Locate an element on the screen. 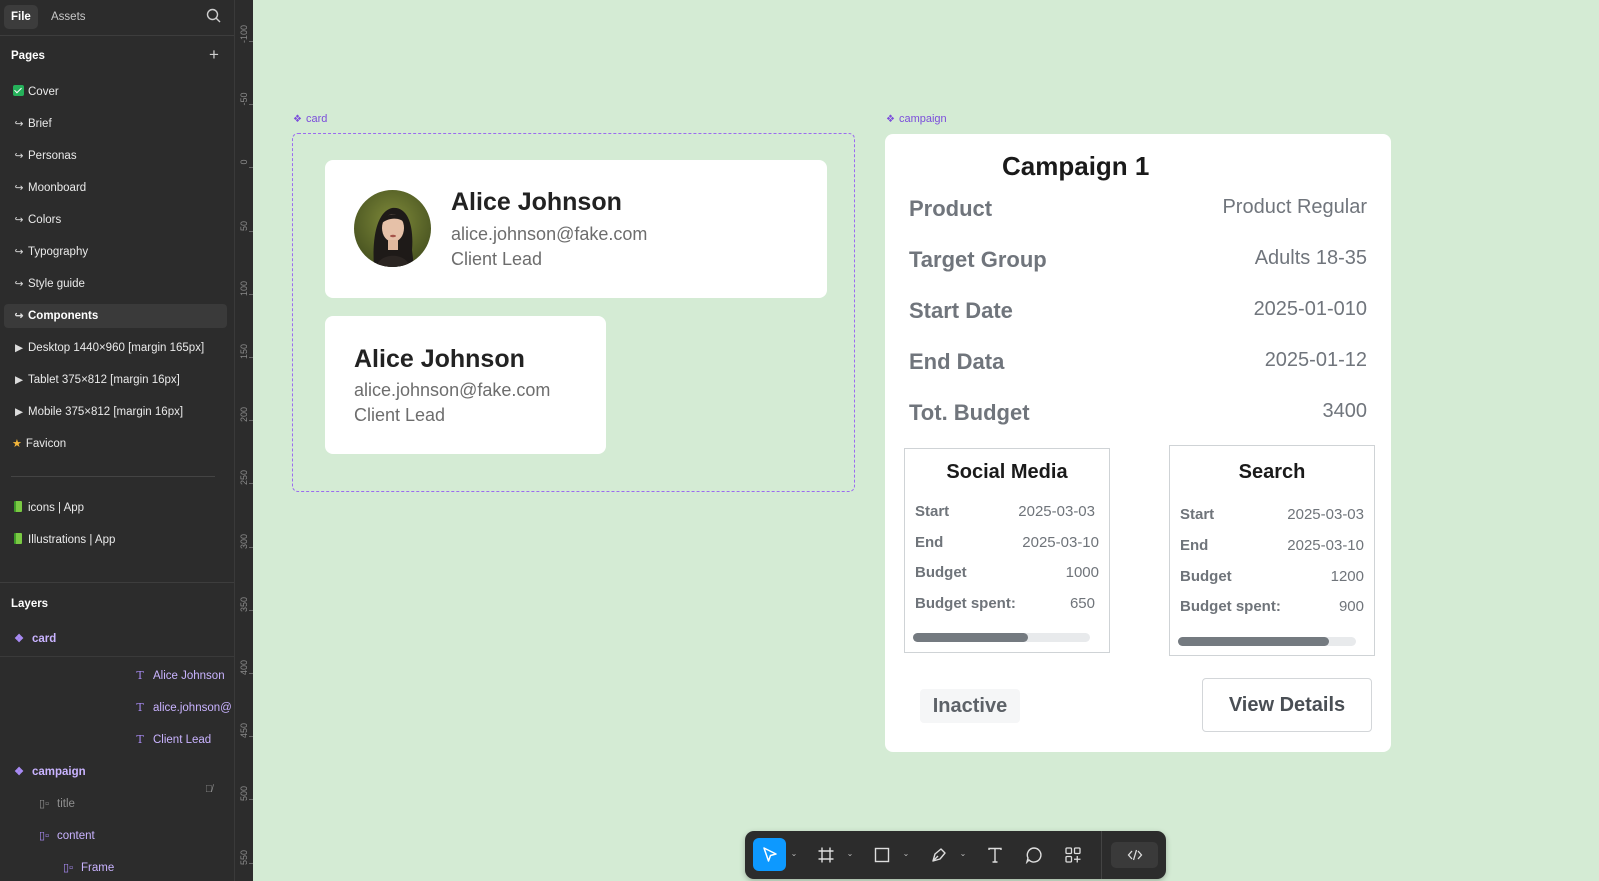 The image size is (1599, 881). ruler-tick-label: 150 is located at coordinates (244, 351).